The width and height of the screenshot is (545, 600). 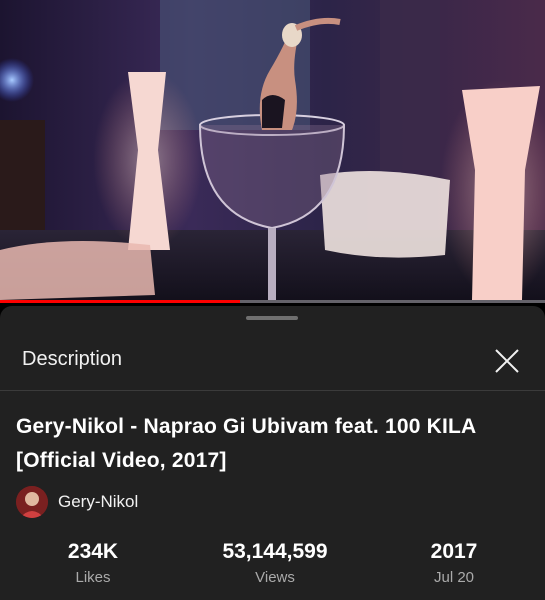 What do you see at coordinates (275, 551) in the screenshot?
I see `views-count: 53,144,599` at bounding box center [275, 551].